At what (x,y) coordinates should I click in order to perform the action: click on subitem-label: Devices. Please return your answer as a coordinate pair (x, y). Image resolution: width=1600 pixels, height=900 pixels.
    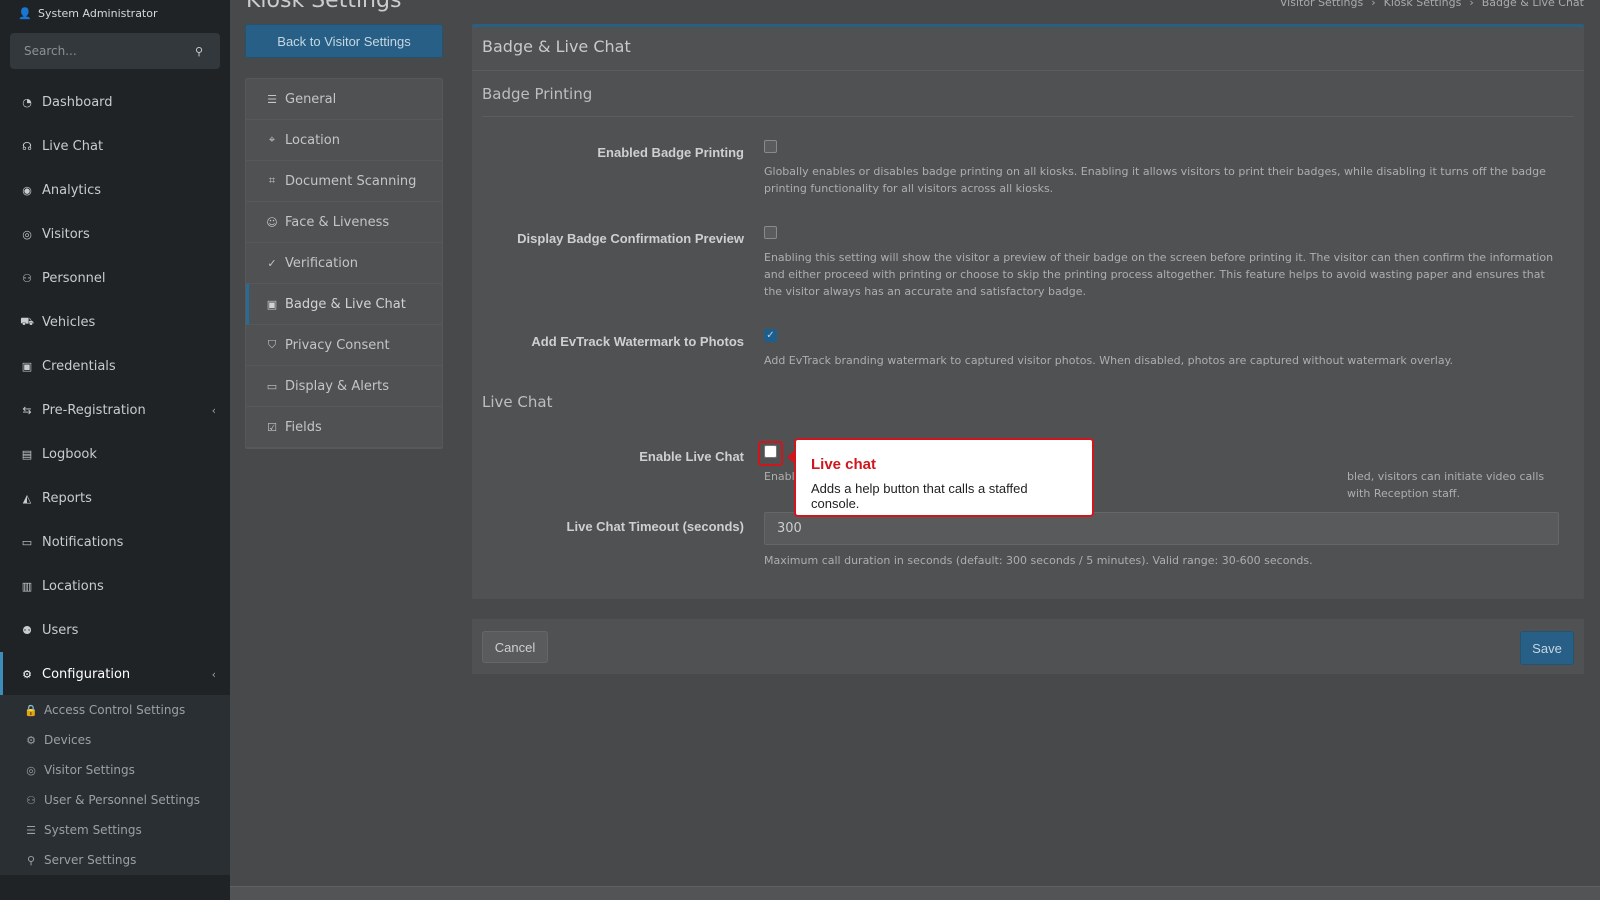
    Looking at the image, I should click on (68, 740).